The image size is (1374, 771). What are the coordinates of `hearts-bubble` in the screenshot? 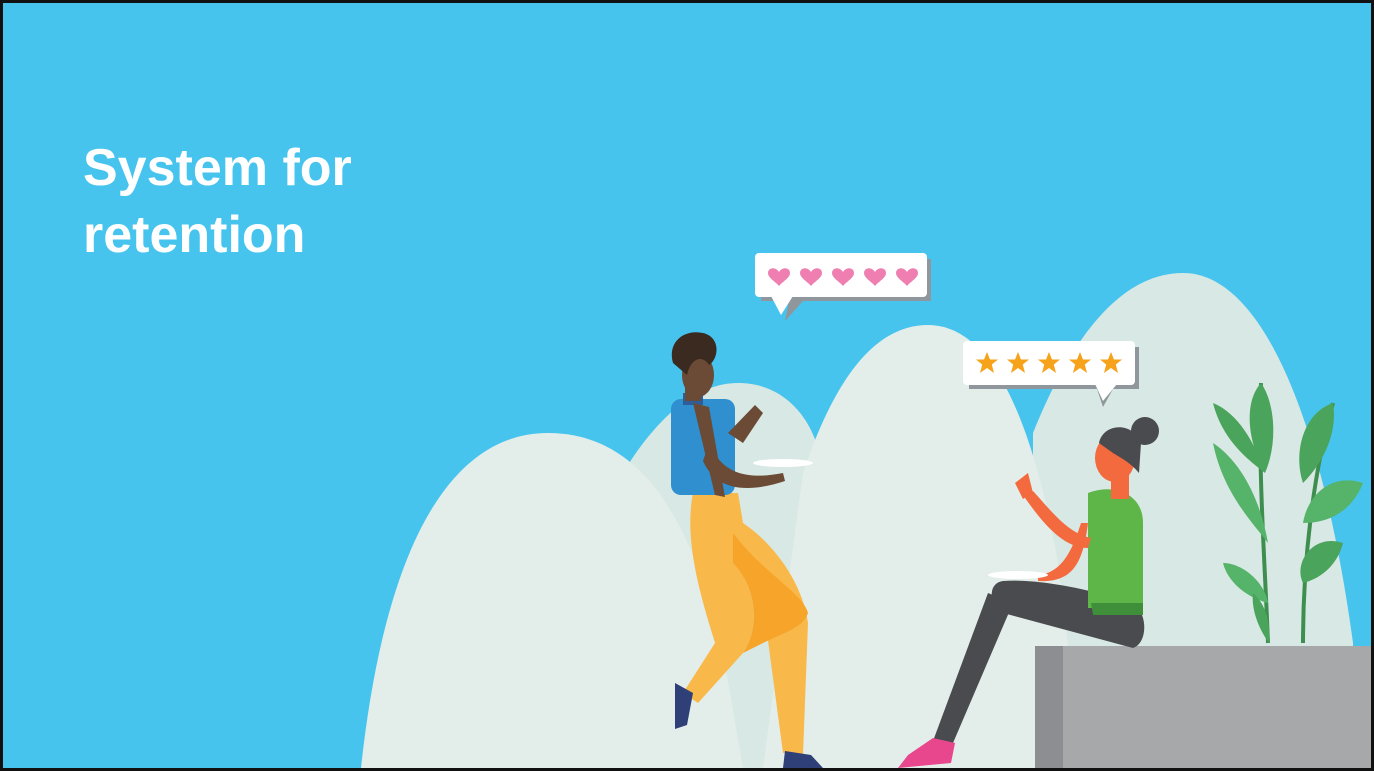 It's located at (843, 287).